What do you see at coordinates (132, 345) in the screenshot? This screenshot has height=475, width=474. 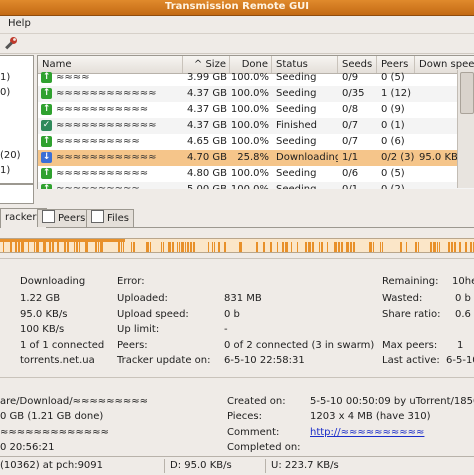 I see `peers-label: Peers:` at bounding box center [132, 345].